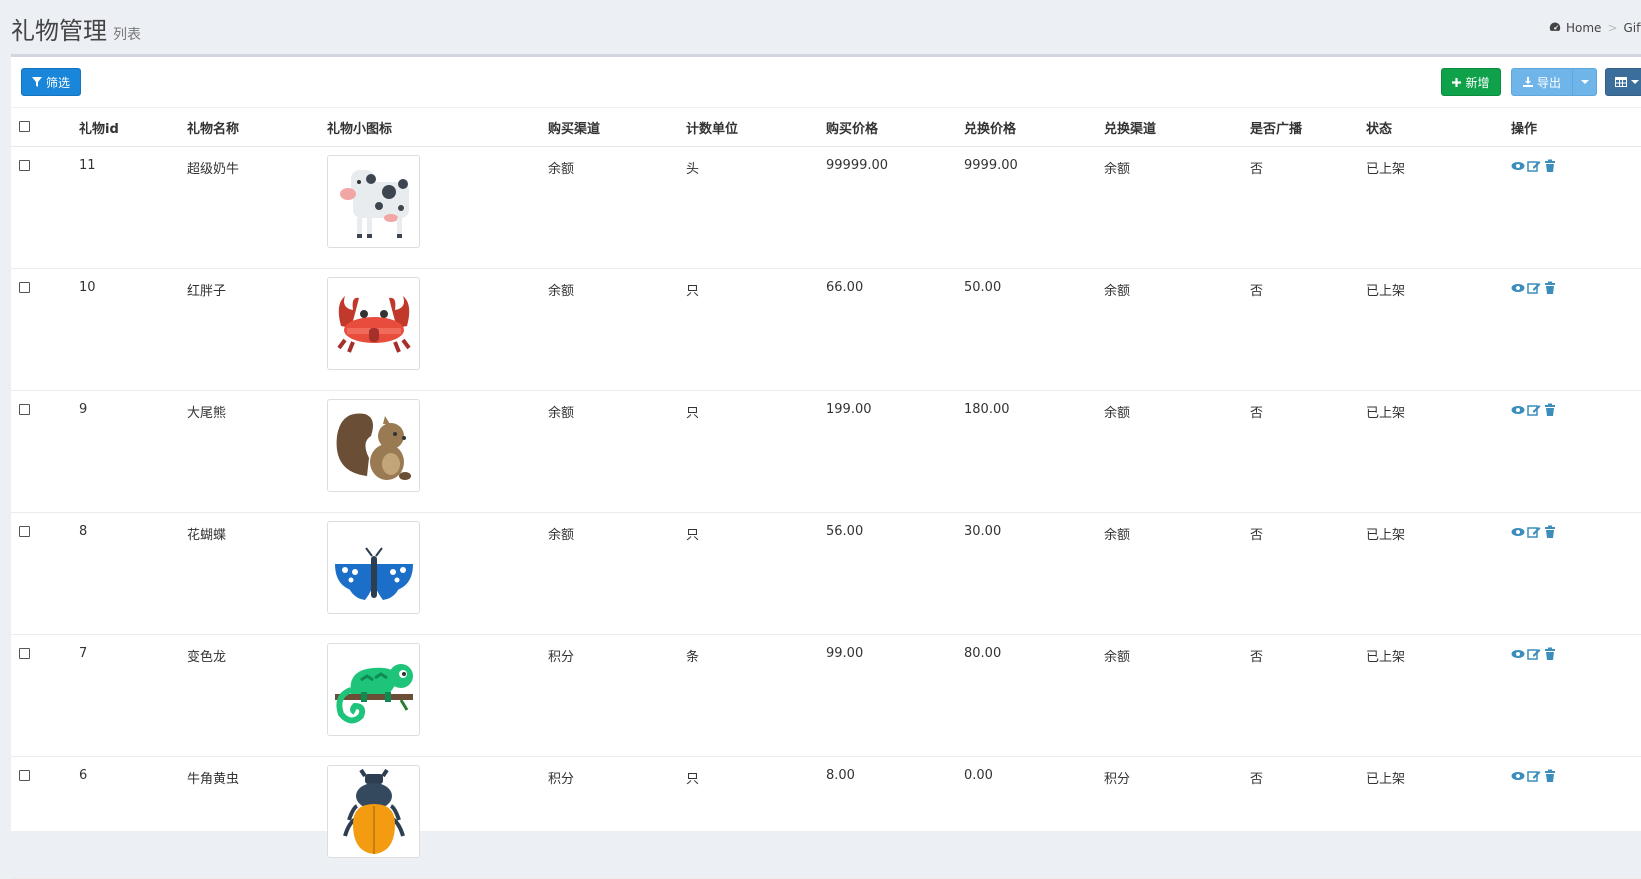 This screenshot has width=1641, height=879. What do you see at coordinates (826, 696) in the screenshot?
I see `table-row: 7 变色龙 积分 条` at bounding box center [826, 696].